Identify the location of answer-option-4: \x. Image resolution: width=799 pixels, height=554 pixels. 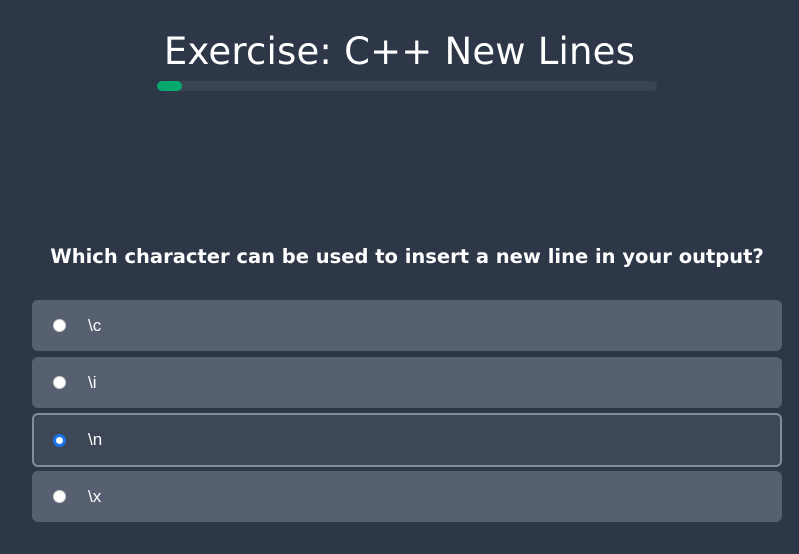
(407, 496).